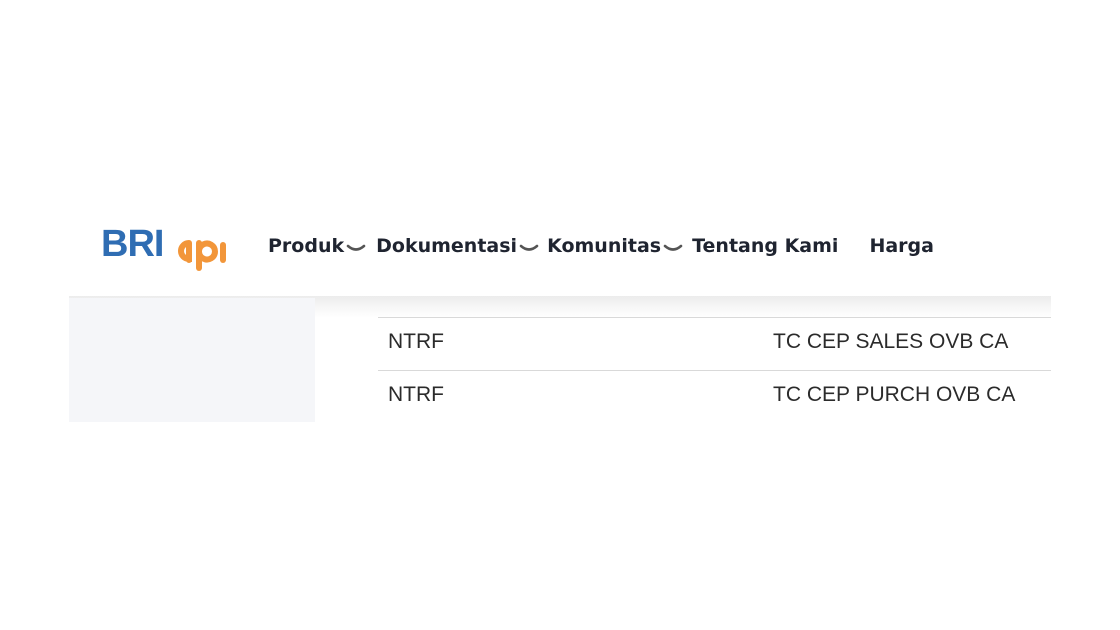 Image resolution: width=1120 pixels, height=630 pixels. Describe the element at coordinates (604, 246) in the screenshot. I see `nav-item-label: Komunitas` at that location.